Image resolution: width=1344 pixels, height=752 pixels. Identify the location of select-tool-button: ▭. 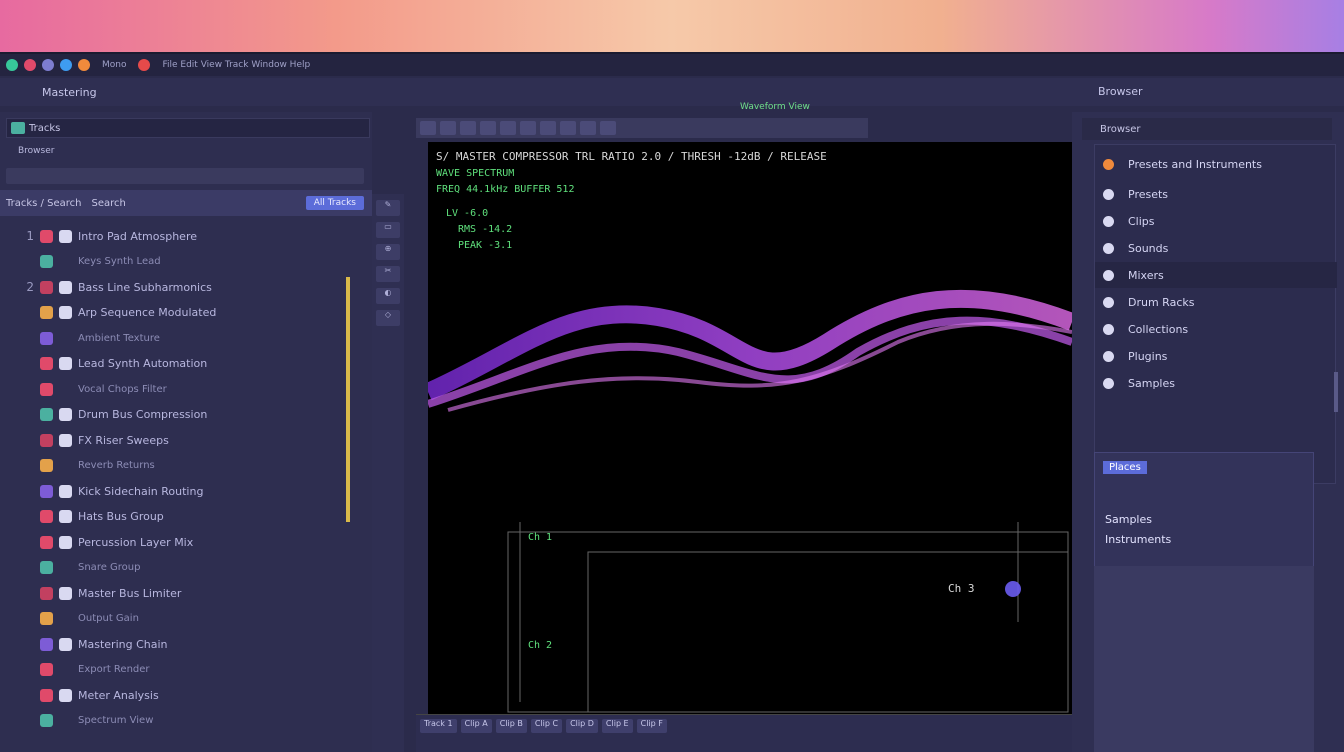
(388, 230).